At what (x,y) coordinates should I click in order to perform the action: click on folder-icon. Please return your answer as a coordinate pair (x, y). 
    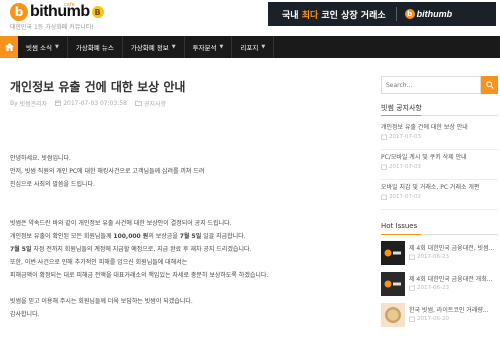
    Looking at the image, I should click on (138, 104).